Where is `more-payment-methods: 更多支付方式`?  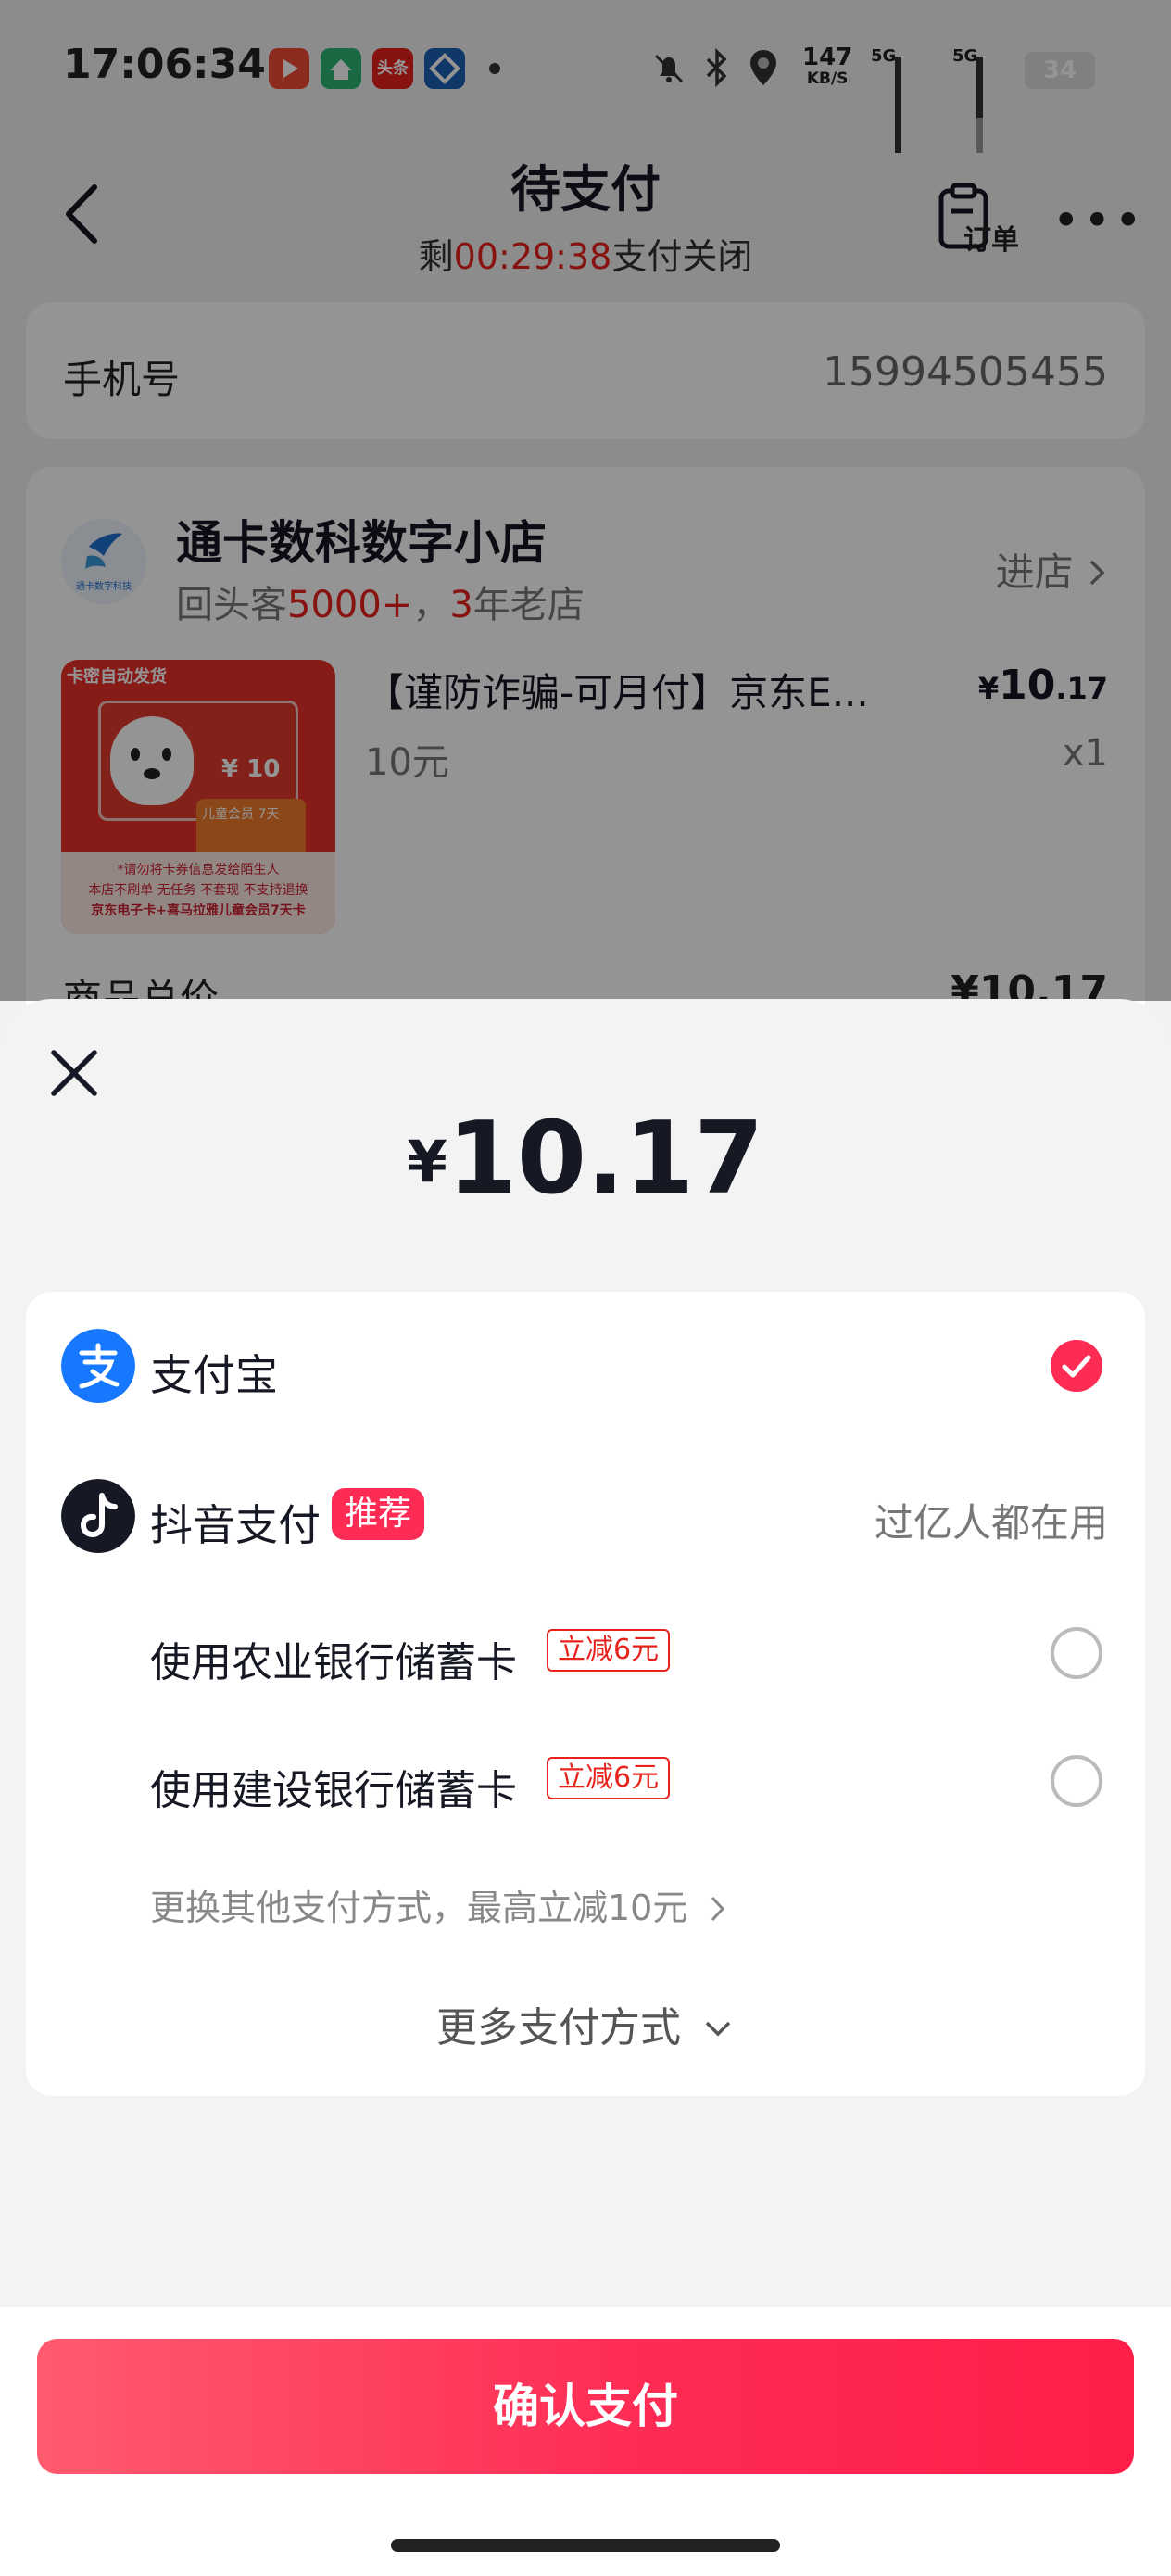 more-payment-methods: 更多支付方式 is located at coordinates (585, 2023).